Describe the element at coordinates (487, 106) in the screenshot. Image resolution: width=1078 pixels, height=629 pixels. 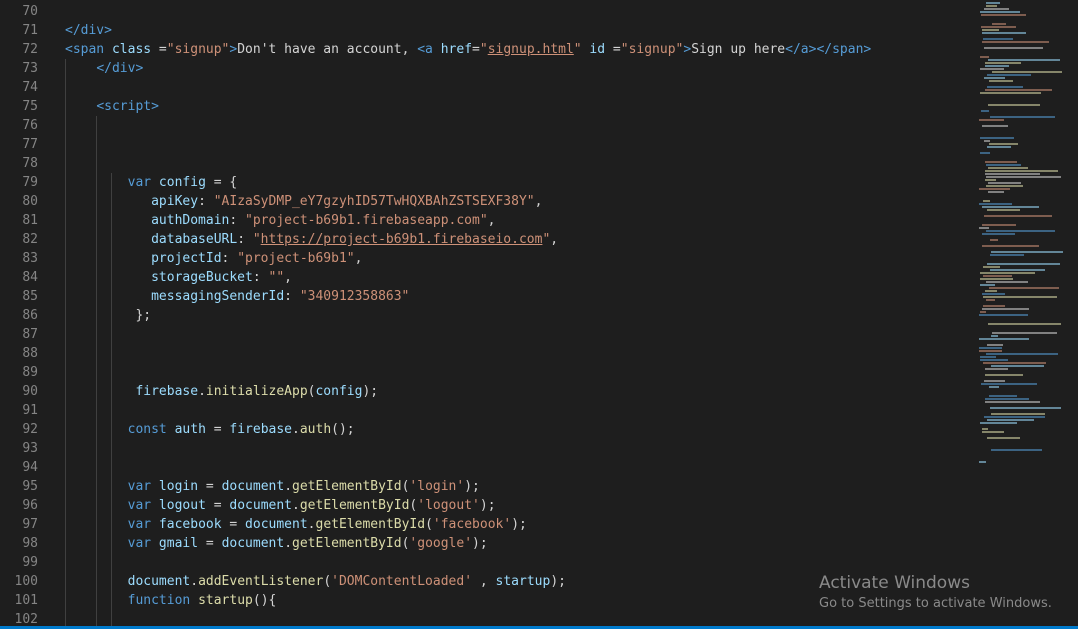
I see `code-line: 75 <script>` at that location.